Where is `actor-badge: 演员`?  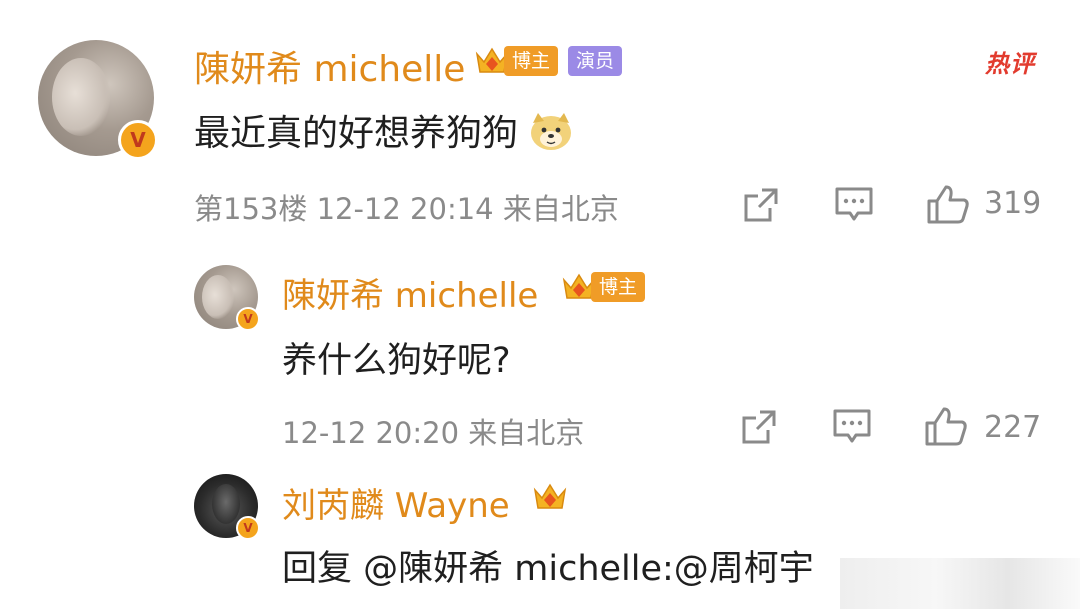
actor-badge: 演员 is located at coordinates (595, 61).